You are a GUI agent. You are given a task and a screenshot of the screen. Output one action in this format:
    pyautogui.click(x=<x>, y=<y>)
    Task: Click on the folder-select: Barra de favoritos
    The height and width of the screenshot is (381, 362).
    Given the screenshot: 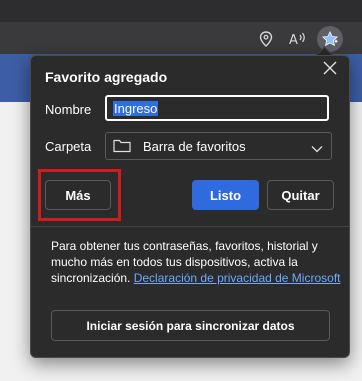 What is the action you would take?
    pyautogui.click(x=218, y=146)
    